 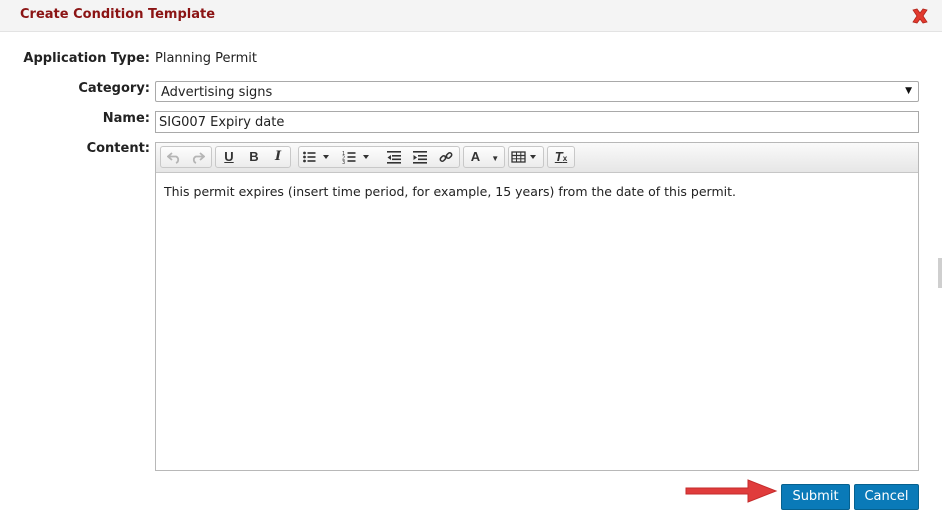 What do you see at coordinates (446, 157) in the screenshot?
I see `link-icon` at bounding box center [446, 157].